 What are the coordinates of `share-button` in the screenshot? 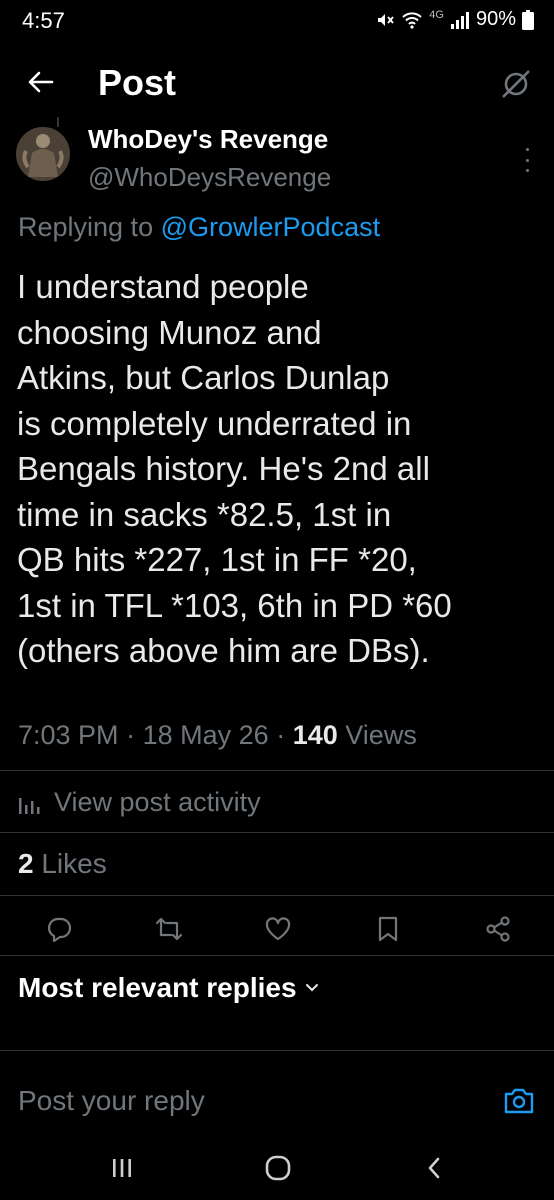 It's located at (498, 929).